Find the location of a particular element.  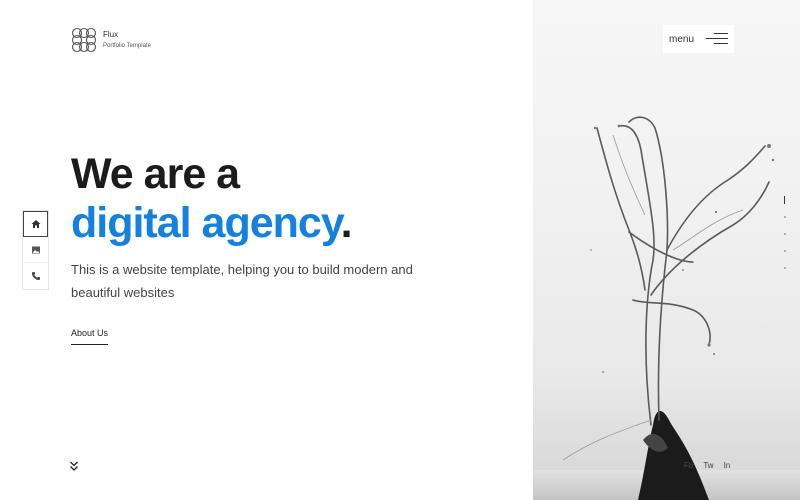

side-nav is located at coordinates (35, 250).